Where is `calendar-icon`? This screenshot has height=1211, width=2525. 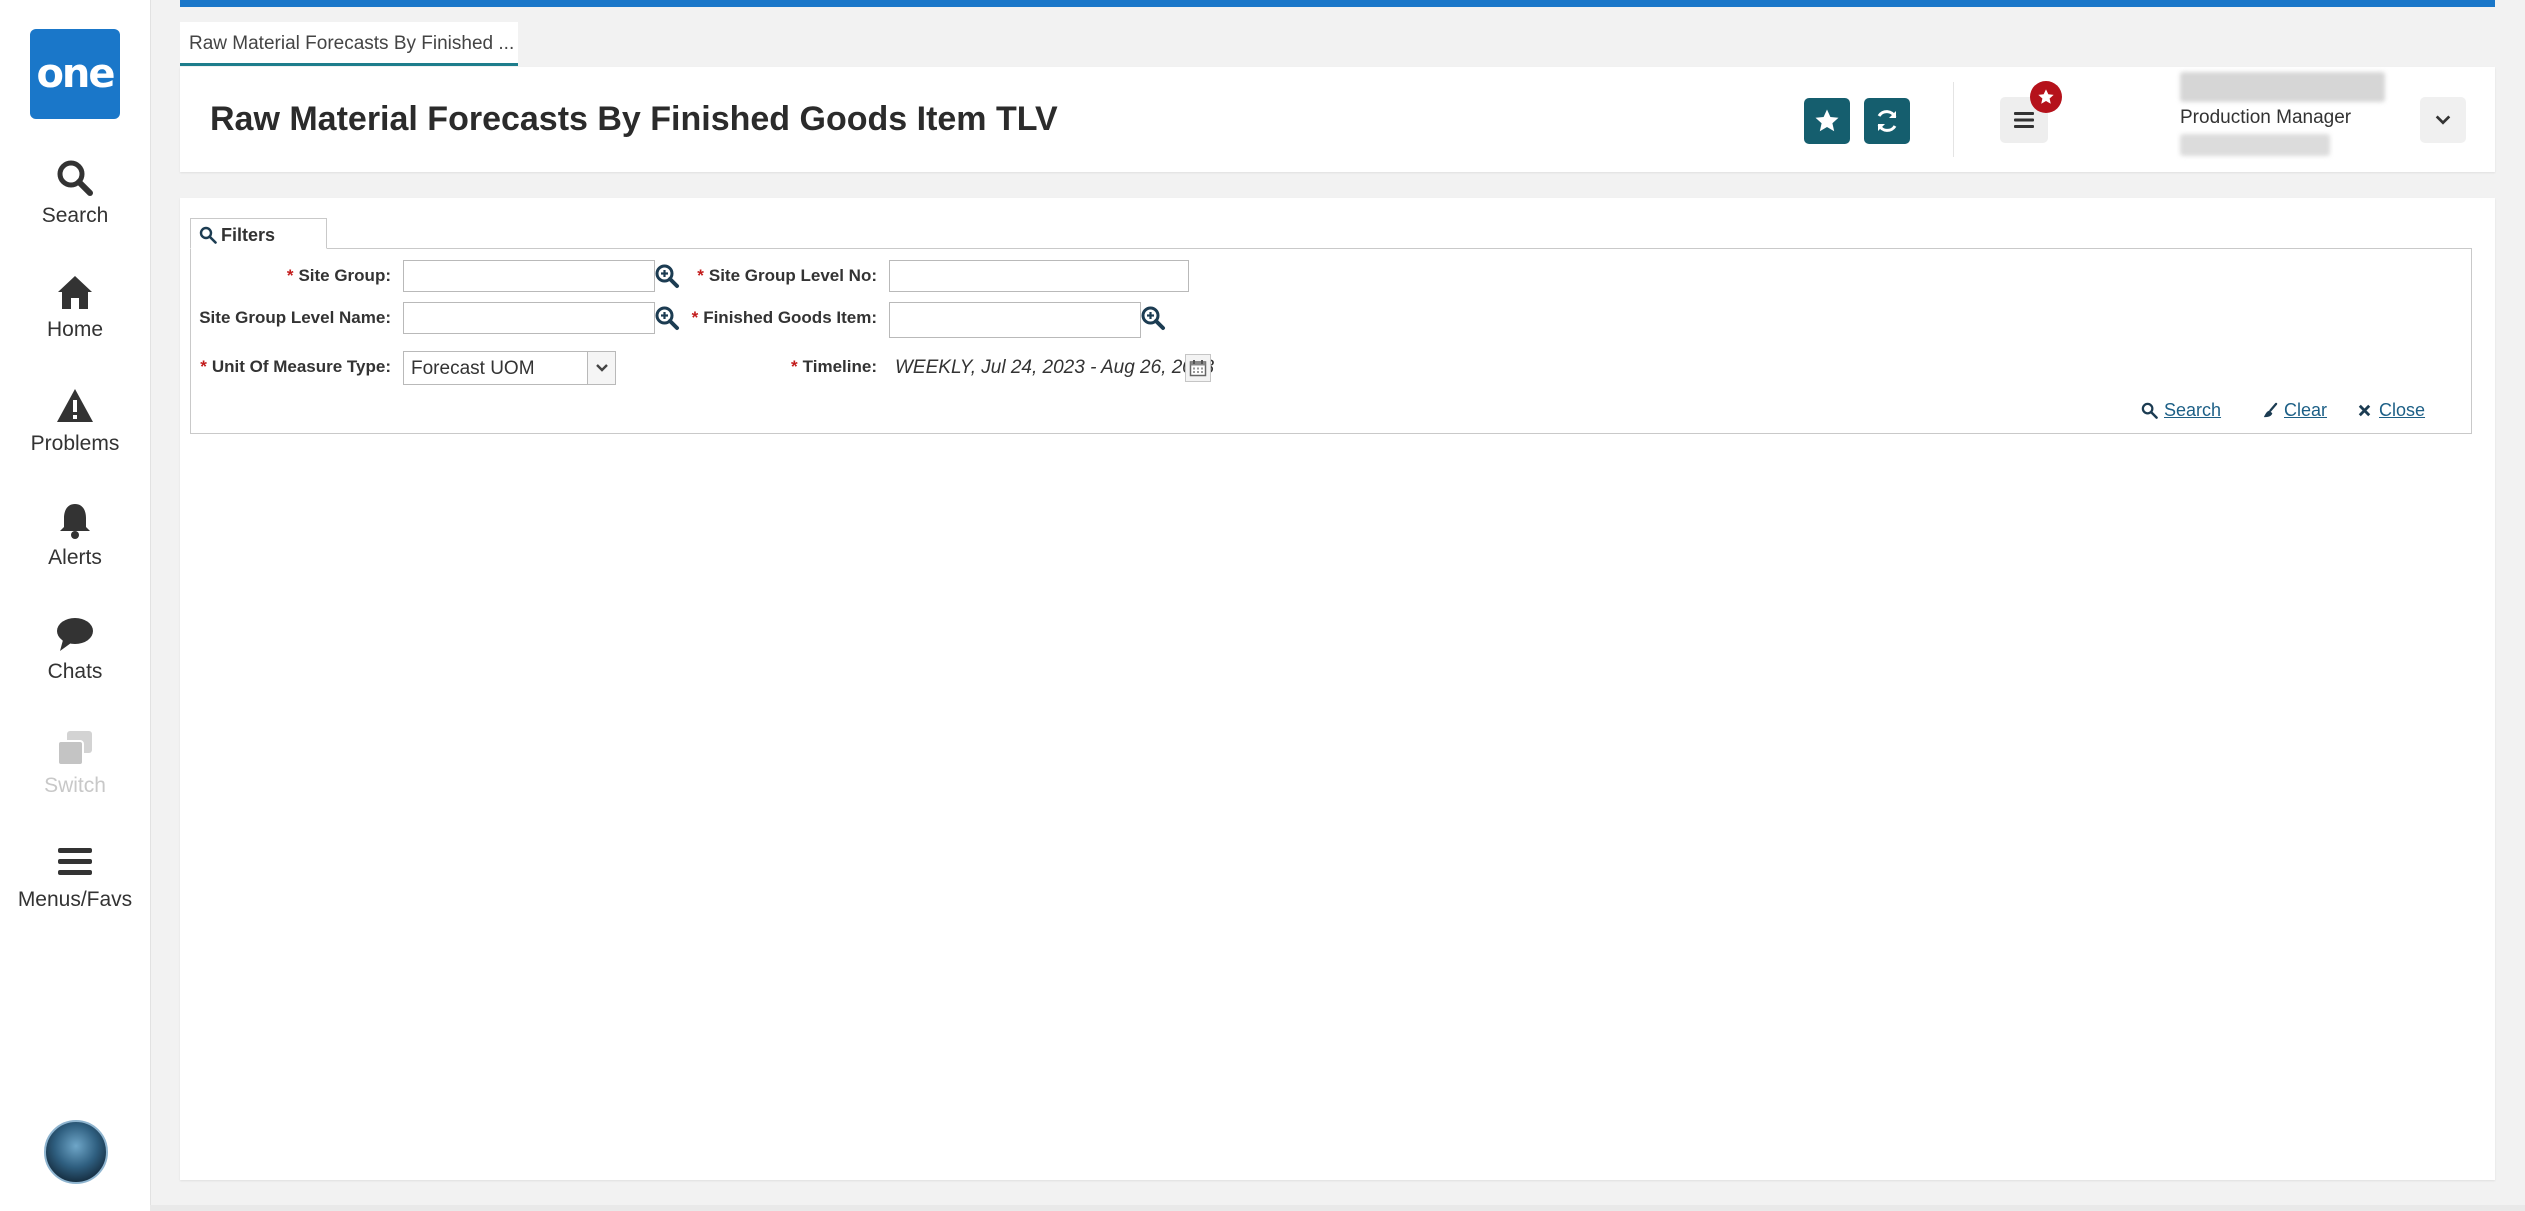
calendar-icon is located at coordinates (1198, 368).